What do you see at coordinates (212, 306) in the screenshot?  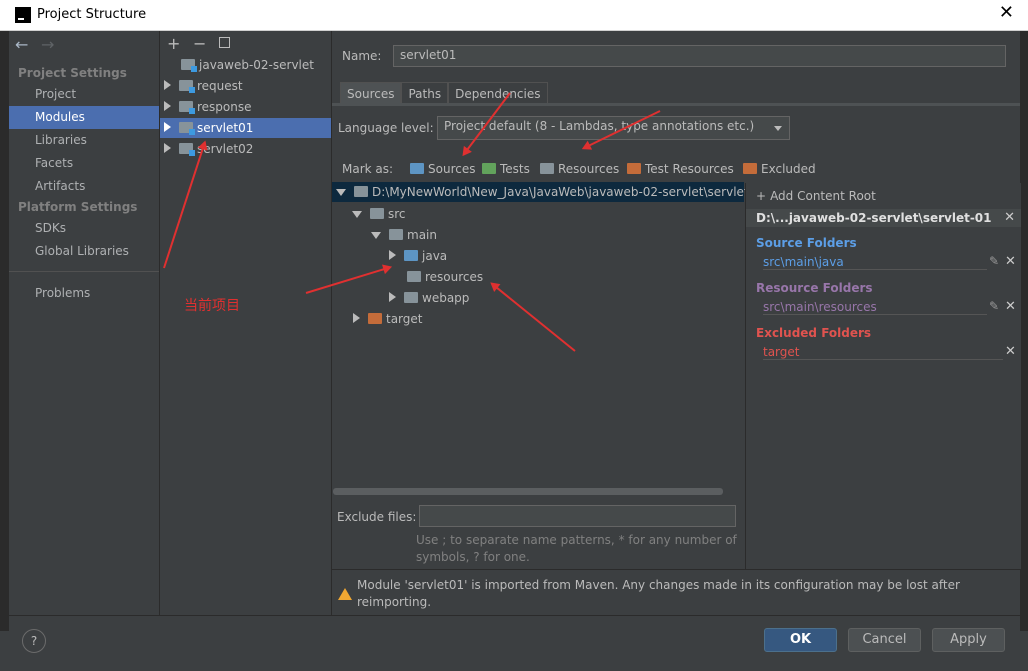 I see `current-project-annotation: 当前项目` at bounding box center [212, 306].